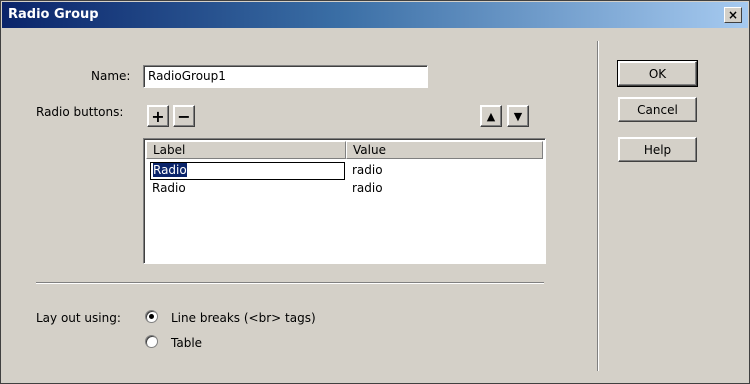 This screenshot has width=750, height=384. What do you see at coordinates (111, 76) in the screenshot?
I see `name-label: Name:` at bounding box center [111, 76].